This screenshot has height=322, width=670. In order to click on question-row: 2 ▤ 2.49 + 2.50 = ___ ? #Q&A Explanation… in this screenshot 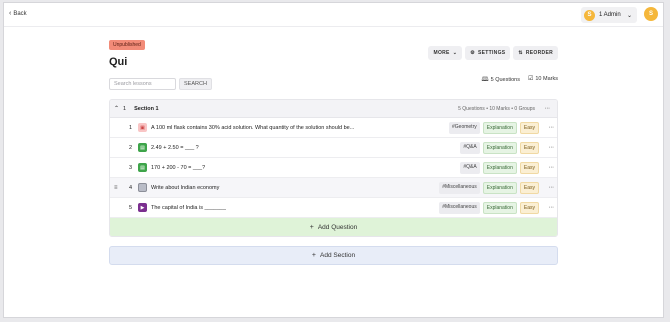, I will do `click(333, 148)`.